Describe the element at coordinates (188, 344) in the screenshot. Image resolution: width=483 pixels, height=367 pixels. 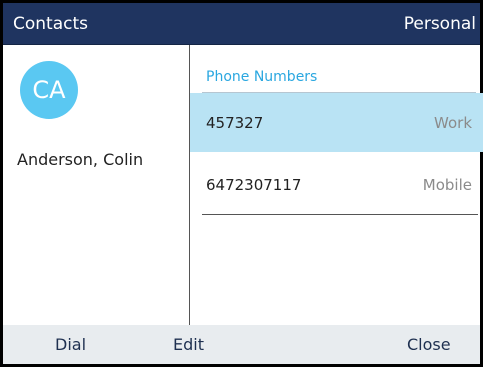
I see `edit-button: Edit` at that location.